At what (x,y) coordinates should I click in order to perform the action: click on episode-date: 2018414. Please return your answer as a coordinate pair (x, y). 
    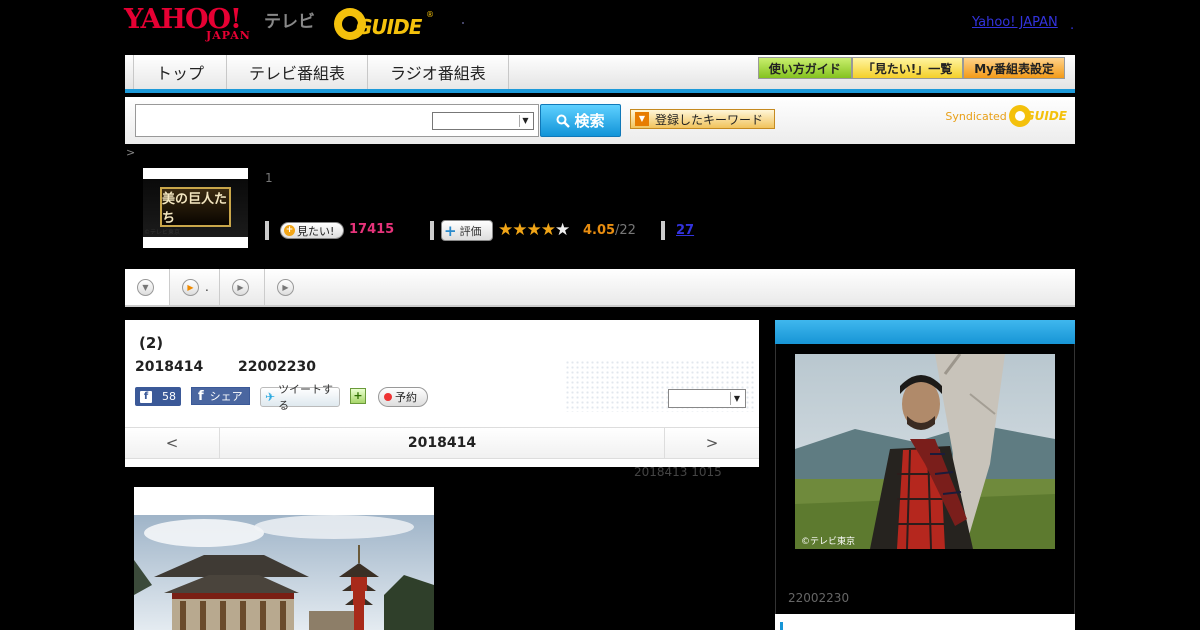
    Looking at the image, I should click on (169, 367).